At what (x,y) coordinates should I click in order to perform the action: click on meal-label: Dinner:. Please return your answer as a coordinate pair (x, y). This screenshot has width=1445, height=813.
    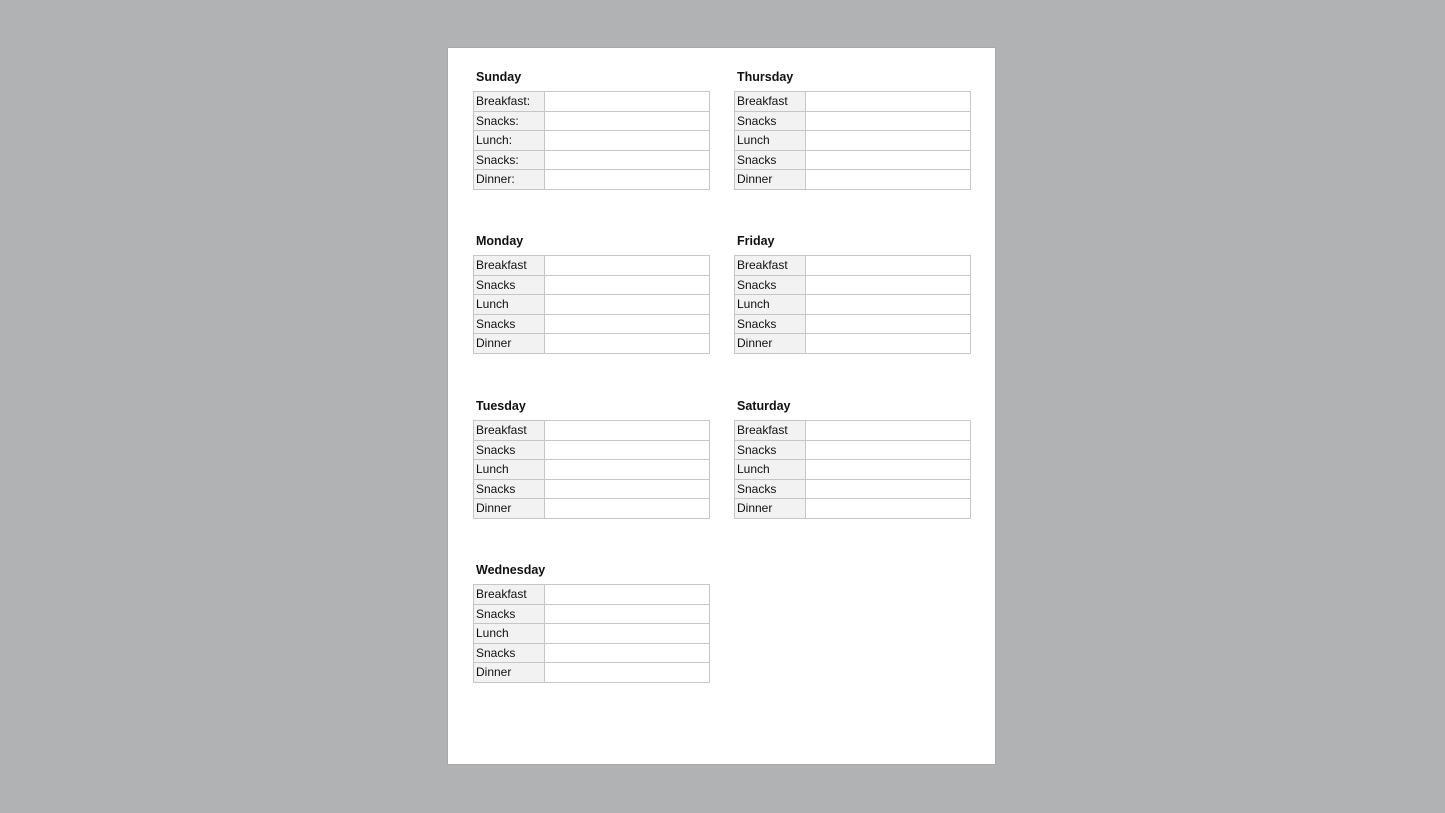
    Looking at the image, I should click on (509, 179).